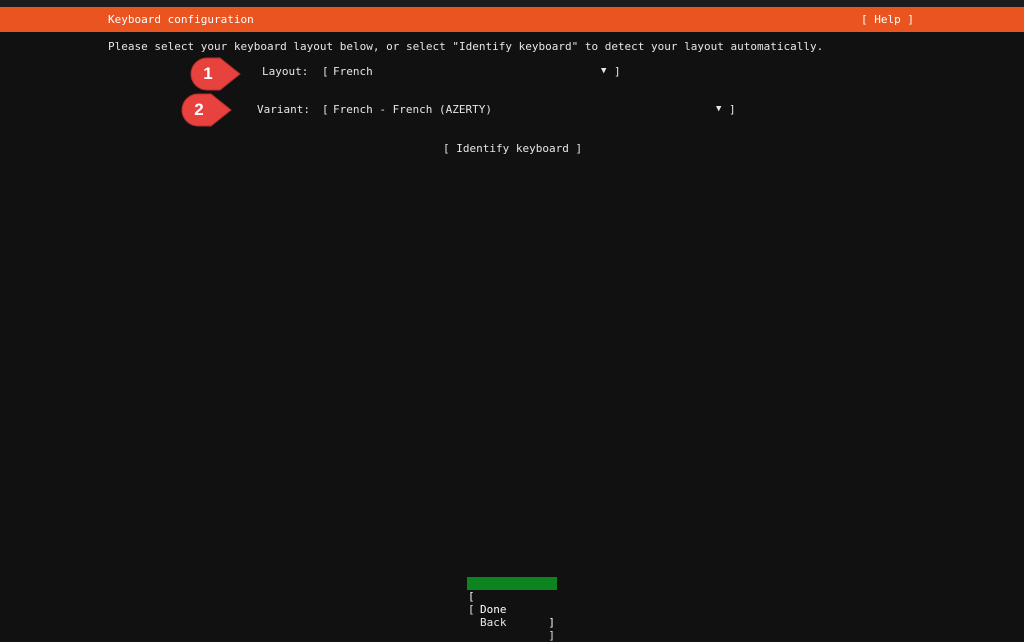 The width and height of the screenshot is (1024, 642). Describe the element at coordinates (199, 109) in the screenshot. I see `callout-number: 2` at that location.